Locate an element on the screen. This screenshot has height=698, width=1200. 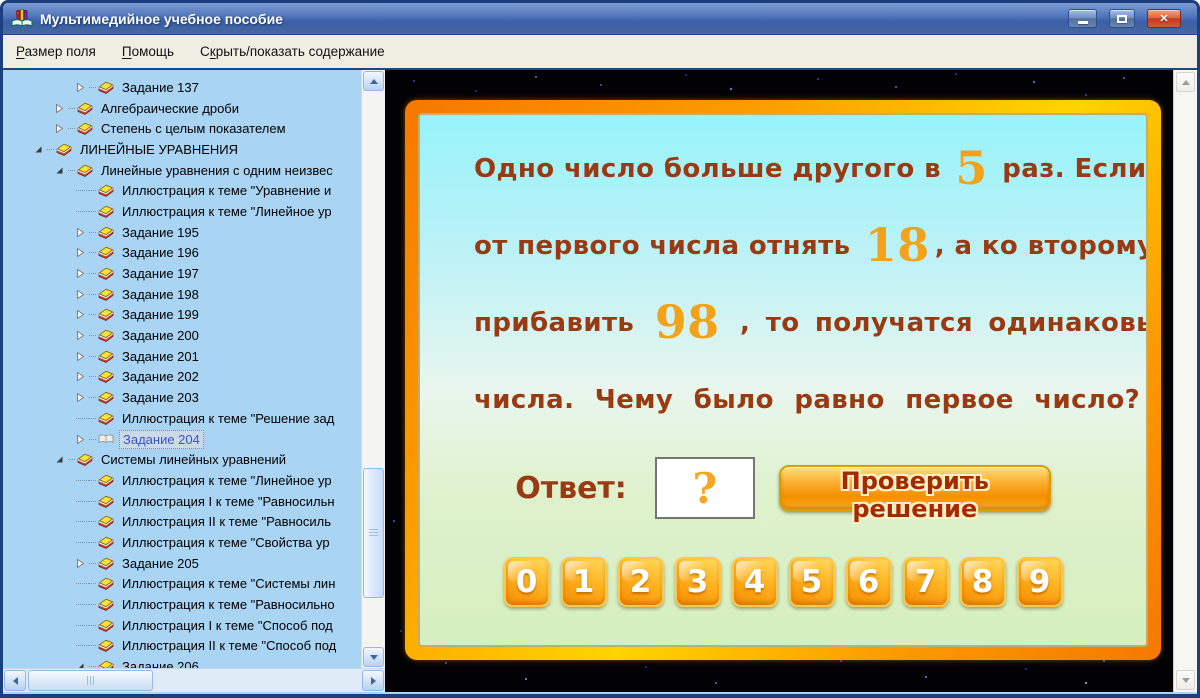
tree-scroll-up-button is located at coordinates (373, 81).